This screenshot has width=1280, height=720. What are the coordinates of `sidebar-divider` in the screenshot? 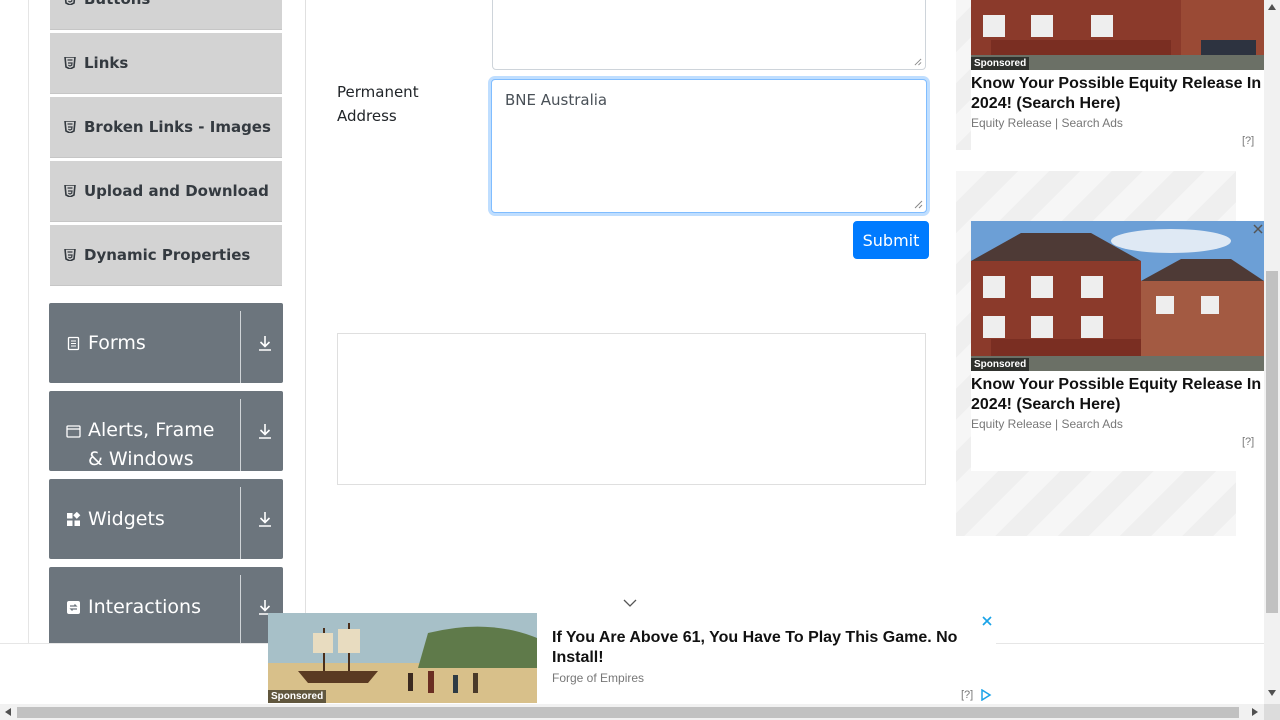 It's located at (305, 352).